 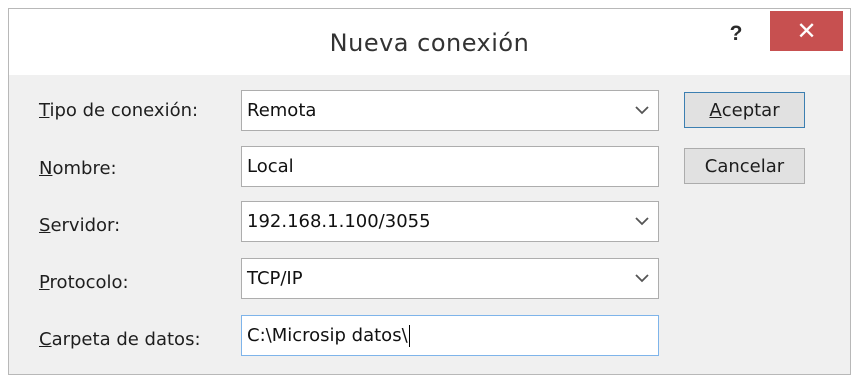 I want to click on cancelar-button: Cancelar, so click(x=744, y=166).